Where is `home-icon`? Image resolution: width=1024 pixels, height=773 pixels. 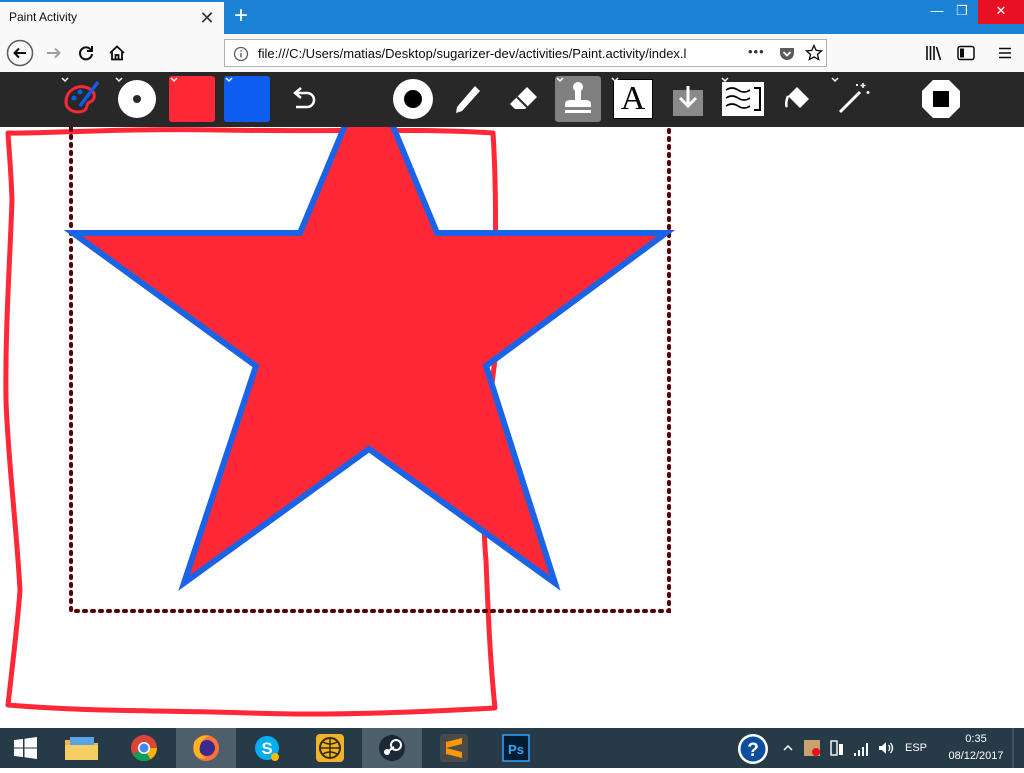 home-icon is located at coordinates (117, 53).